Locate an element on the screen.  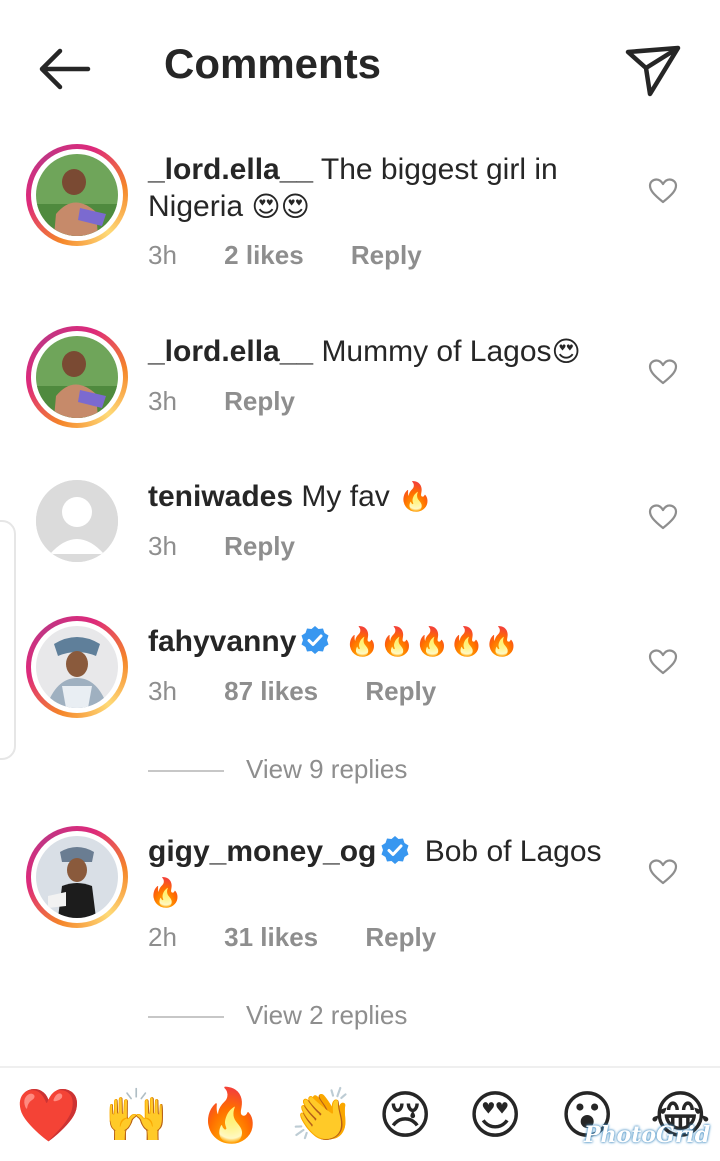
view-replies-button: View 9 replies is located at coordinates (277, 769).